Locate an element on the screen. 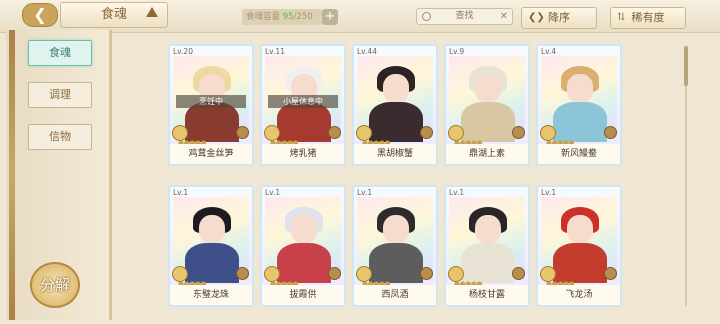 The image size is (720, 324). food-soul-card: Lv.1 ●●●●● 飞龙汤 is located at coordinates (579, 246).